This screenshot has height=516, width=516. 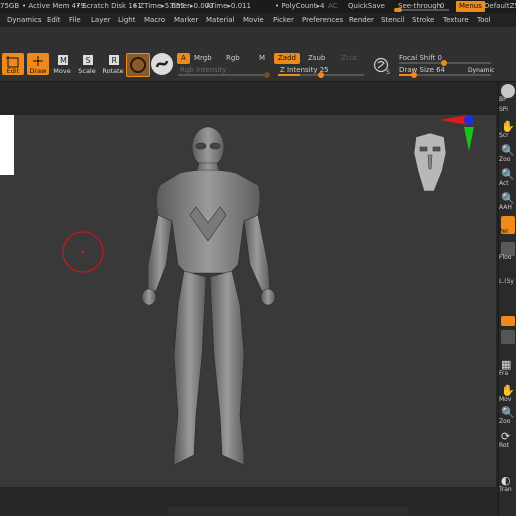 I want to click on ac-label: AC, so click(x=333, y=6).